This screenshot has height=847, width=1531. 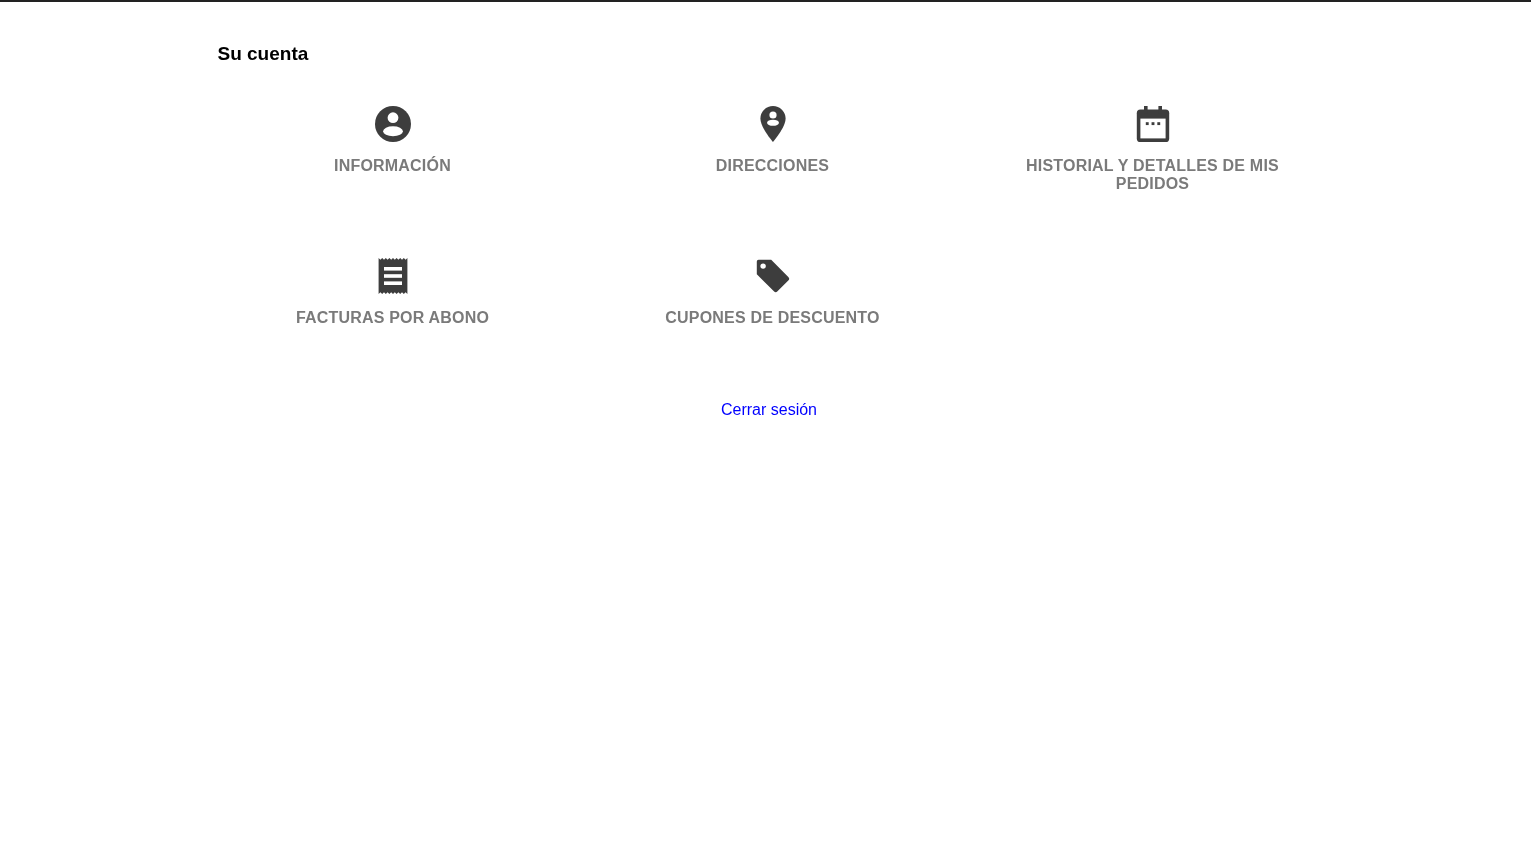 What do you see at coordinates (1152, 161) in the screenshot?
I see `account-link: HISTORIAL Y DETALLES DE MIS PEDIDOS` at bounding box center [1152, 161].